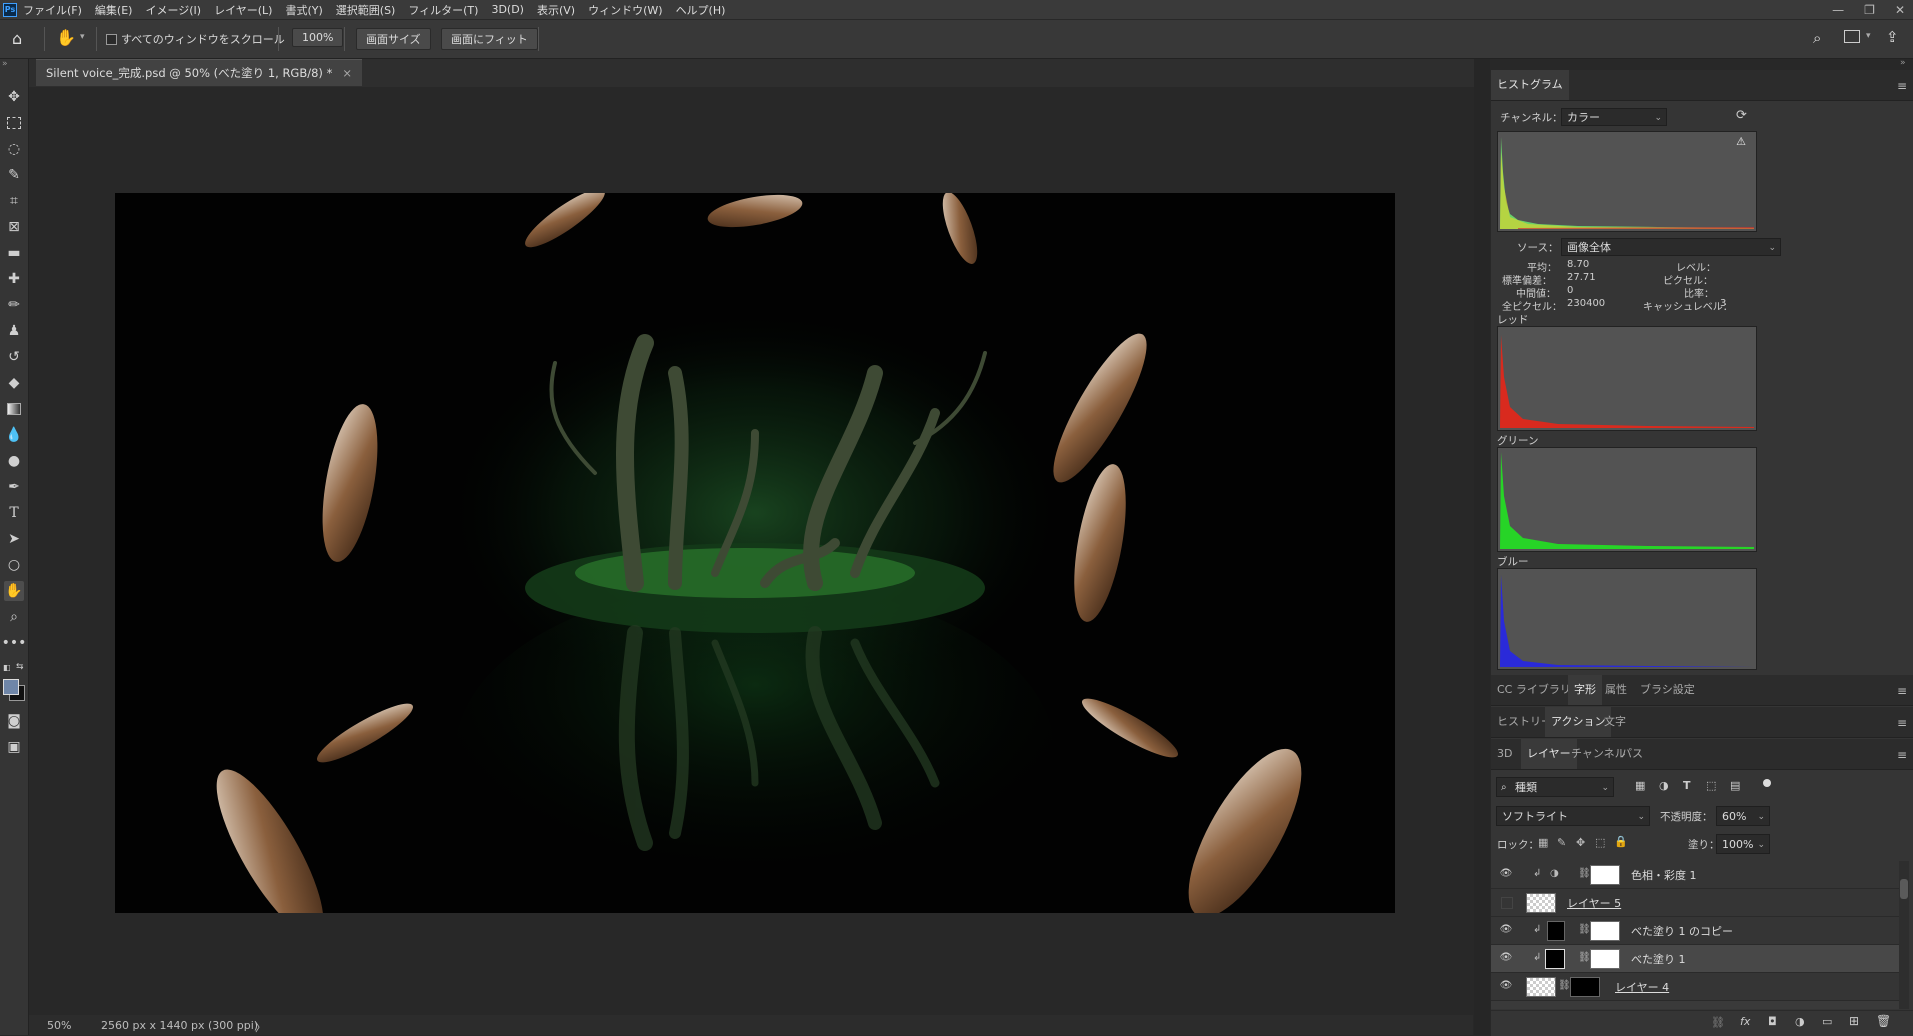  I want to click on filter-pixel-icon: ▦, so click(1640, 785).